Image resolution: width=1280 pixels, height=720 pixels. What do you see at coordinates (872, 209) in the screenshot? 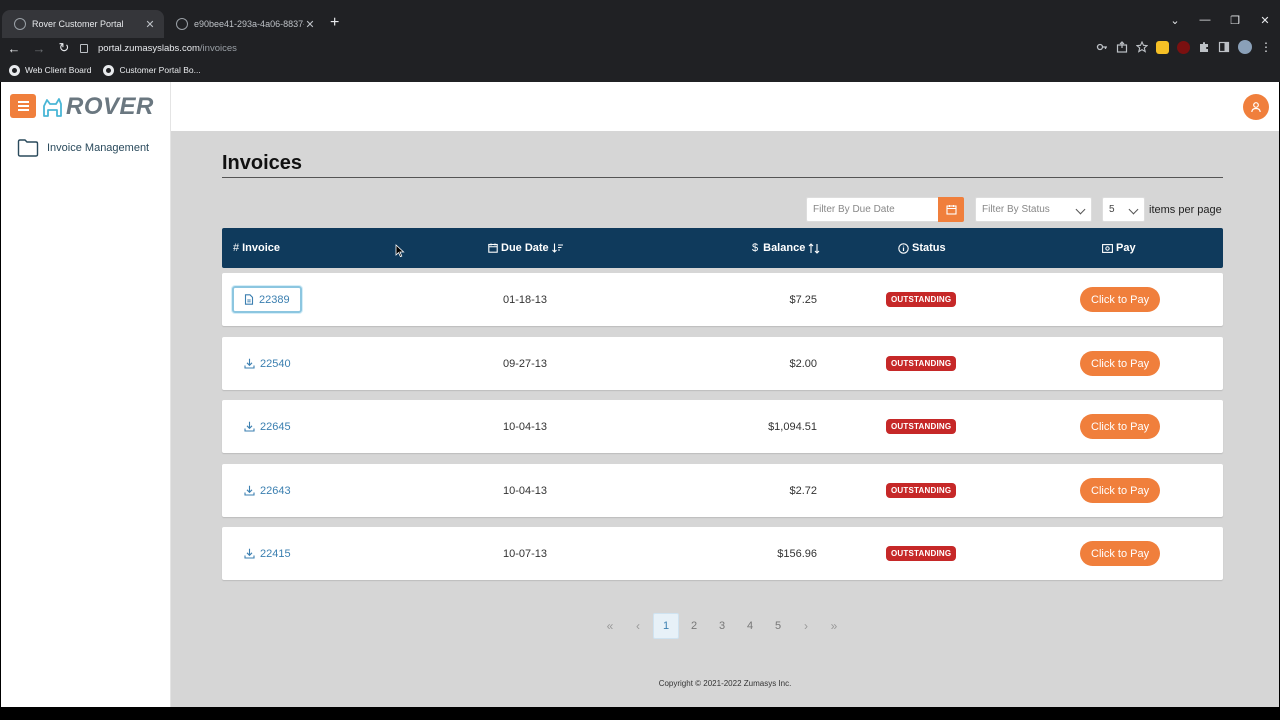
I see `due-date-filter-input: Filter By Due Date` at bounding box center [872, 209].